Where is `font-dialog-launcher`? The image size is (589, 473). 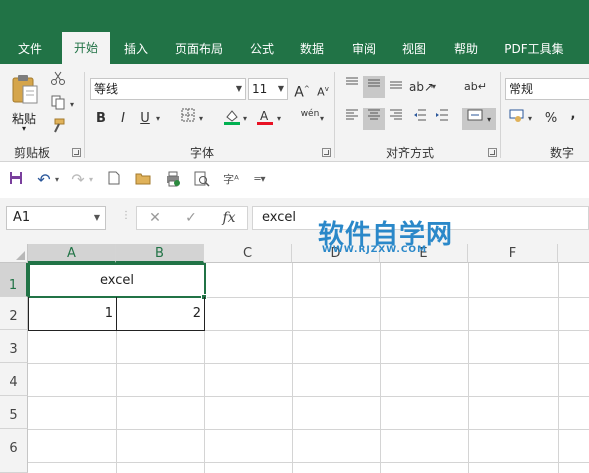 font-dialog-launcher is located at coordinates (326, 152).